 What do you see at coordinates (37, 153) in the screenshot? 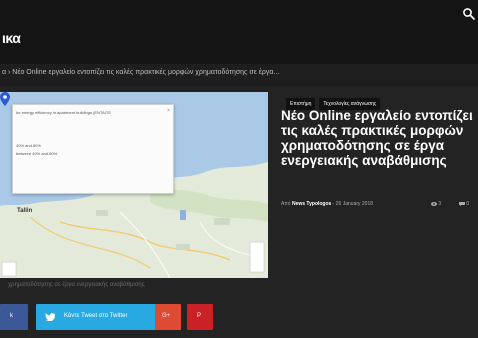
I see `popup-line: between 40% and 80%` at bounding box center [37, 153].